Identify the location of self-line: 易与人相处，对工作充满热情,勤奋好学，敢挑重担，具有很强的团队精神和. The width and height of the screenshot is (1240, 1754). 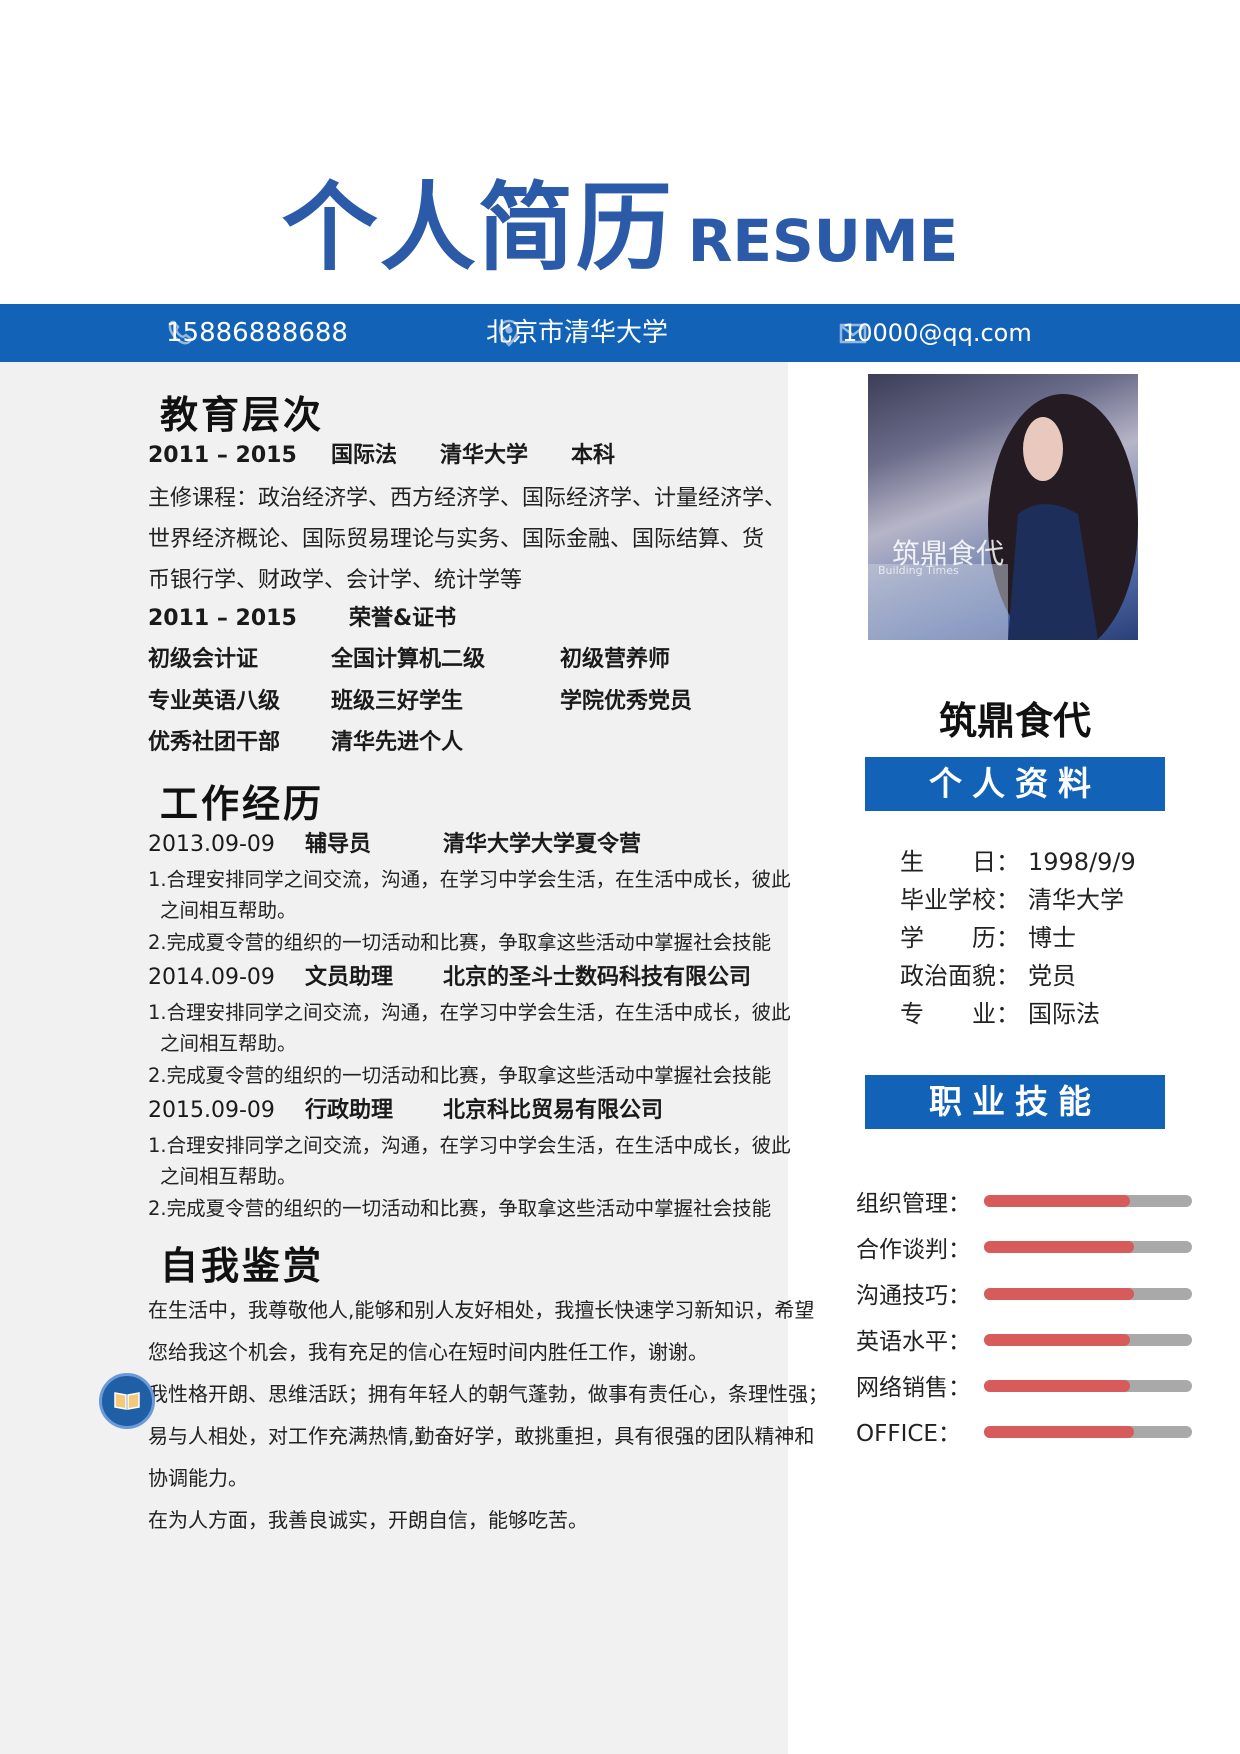
(481, 1436).